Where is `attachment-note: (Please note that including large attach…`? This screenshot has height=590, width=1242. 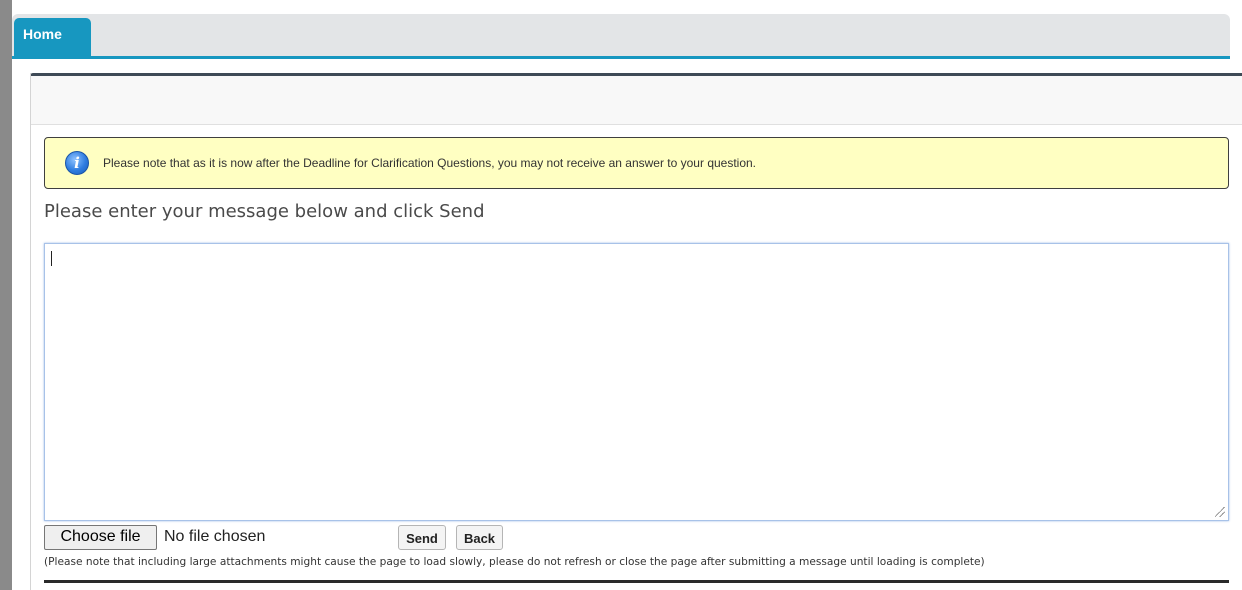
attachment-note: (Please note that including large attach… is located at coordinates (514, 562).